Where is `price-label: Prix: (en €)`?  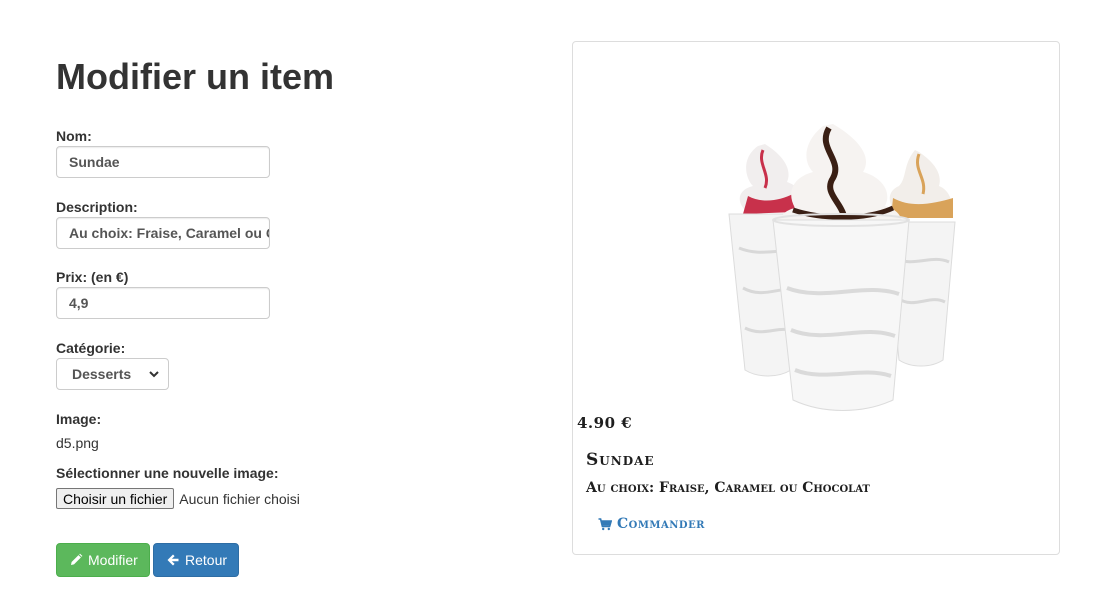
price-label: Prix: (en €) is located at coordinates (92, 277).